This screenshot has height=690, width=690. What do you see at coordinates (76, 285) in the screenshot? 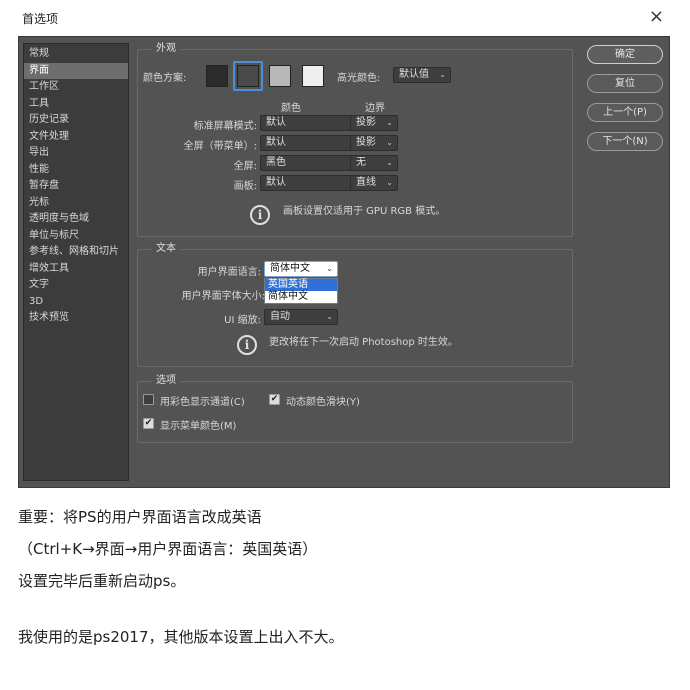
I see `sidebar-item: 文字` at bounding box center [76, 285].